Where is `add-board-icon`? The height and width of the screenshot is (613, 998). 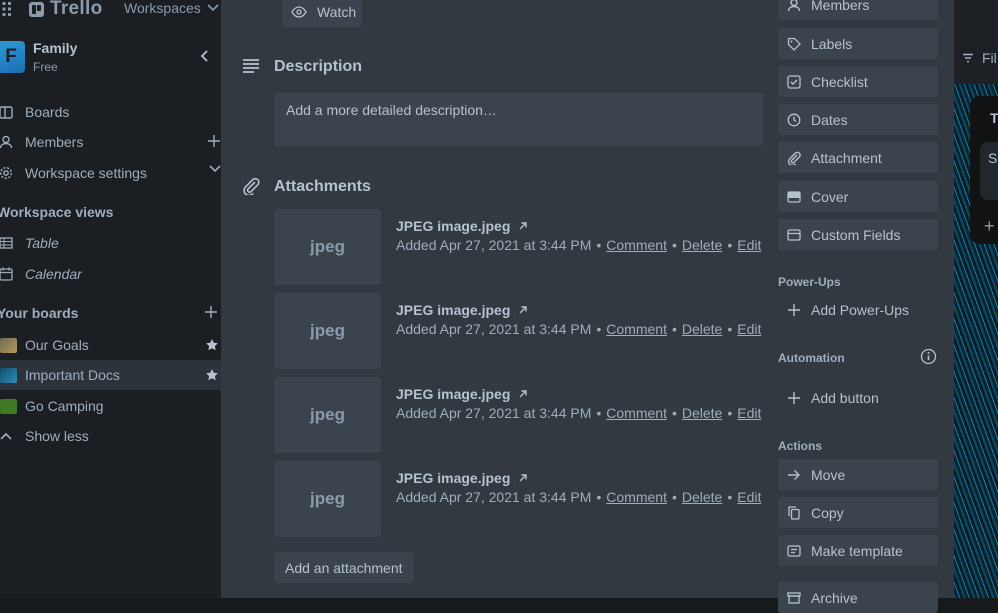 add-board-icon is located at coordinates (211, 312).